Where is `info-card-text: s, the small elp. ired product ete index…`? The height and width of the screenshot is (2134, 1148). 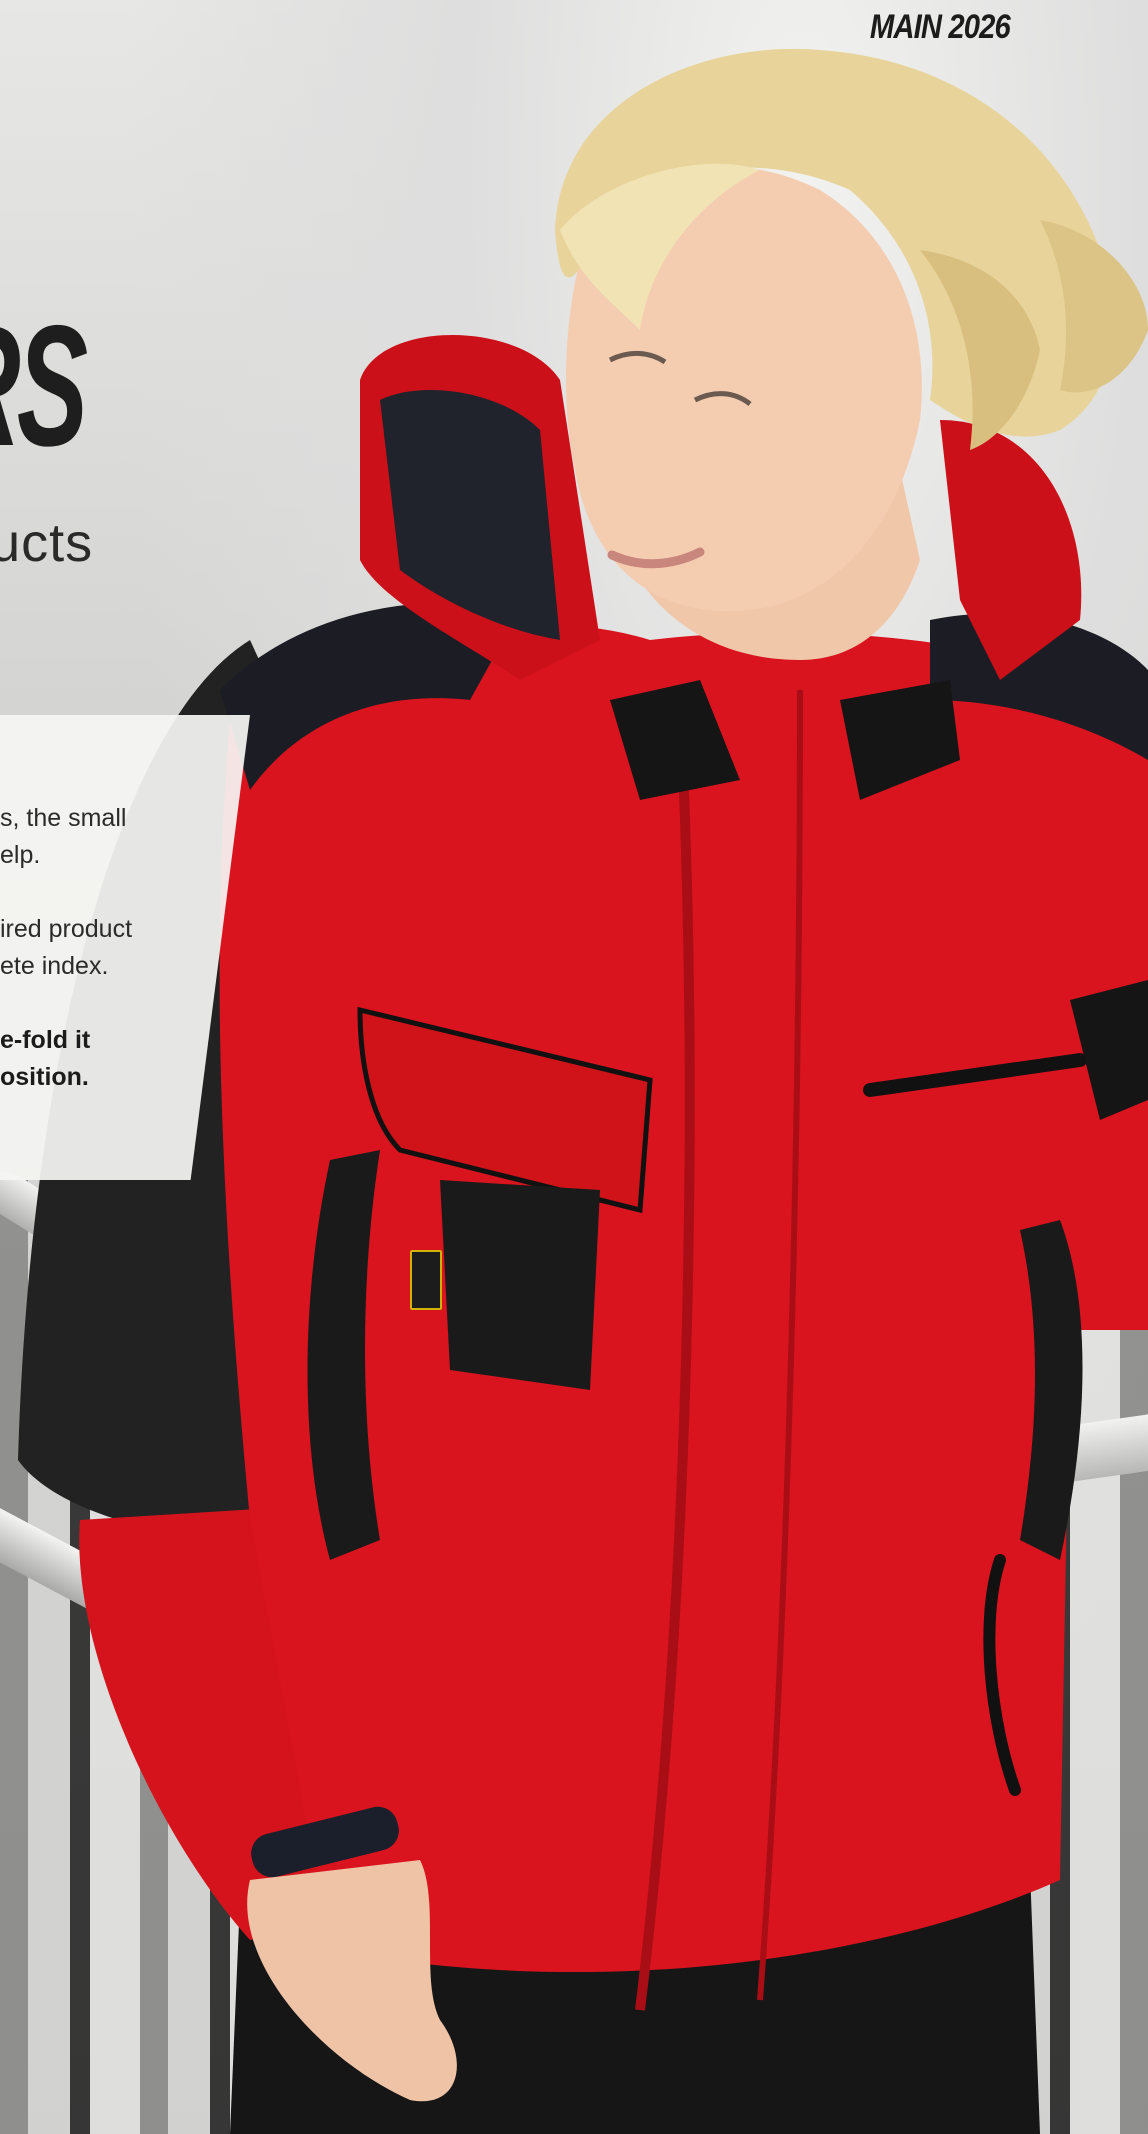
info-card-text: s, the small elp. ired product ete index… is located at coordinates (75, 966).